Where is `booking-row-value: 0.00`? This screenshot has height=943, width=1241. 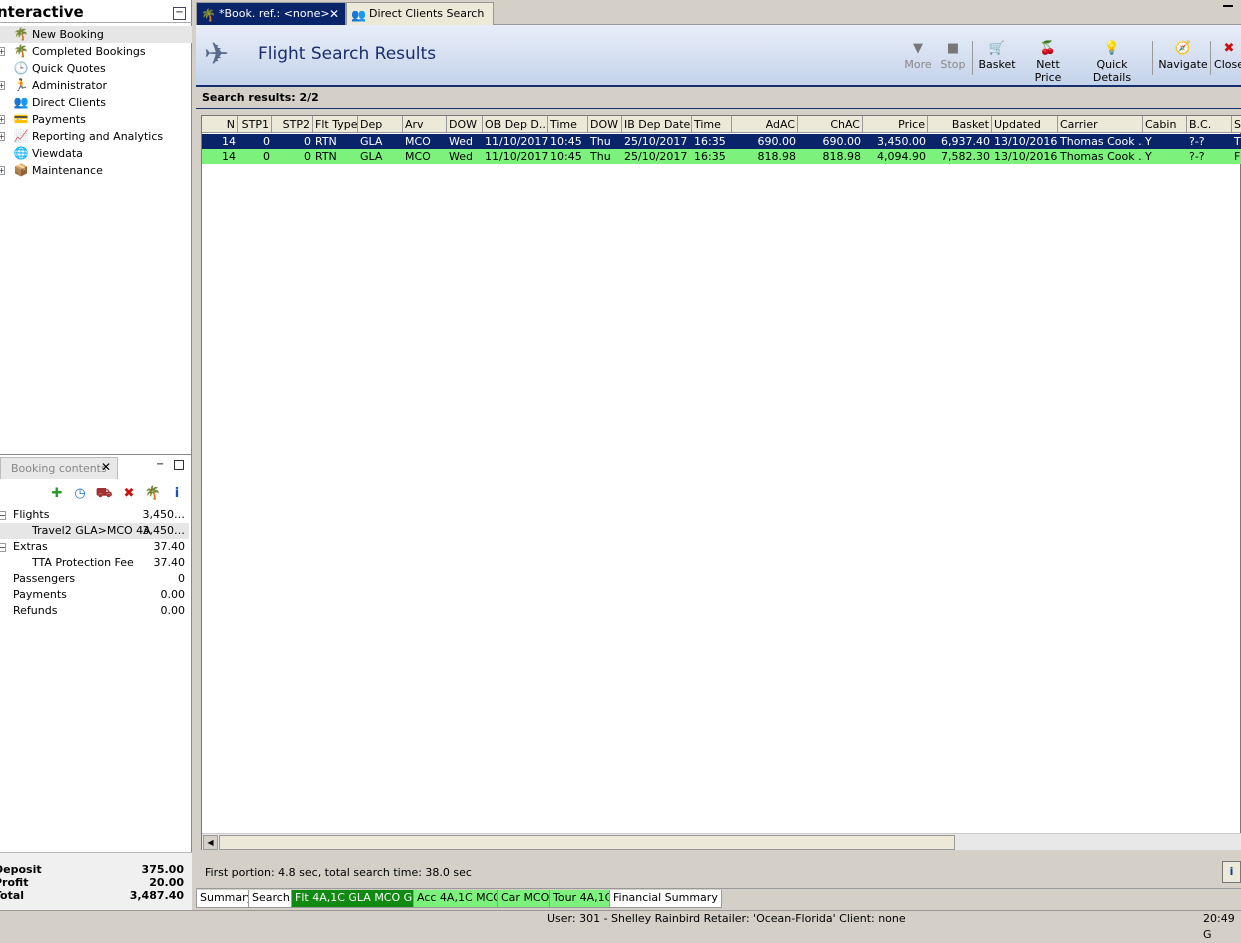 booking-row-value: 0.00 is located at coordinates (173, 594).